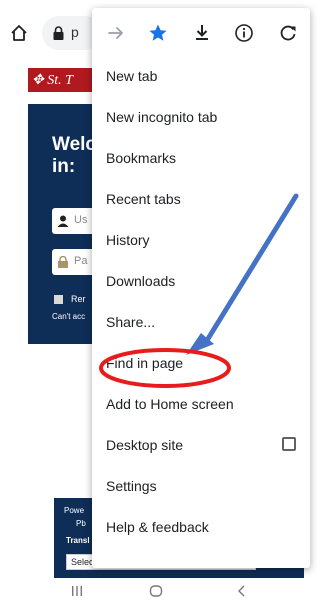 This screenshot has width=320, height=602. I want to click on password-icon, so click(63, 262).